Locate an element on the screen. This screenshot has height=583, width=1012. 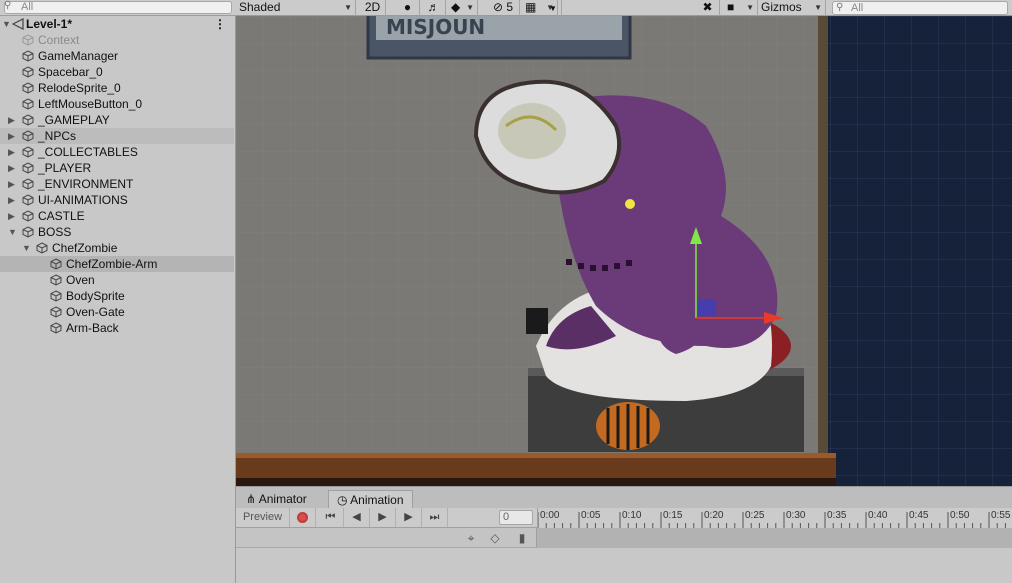
timeline-tick-label: 0:45 is located at coordinates (919, 515).